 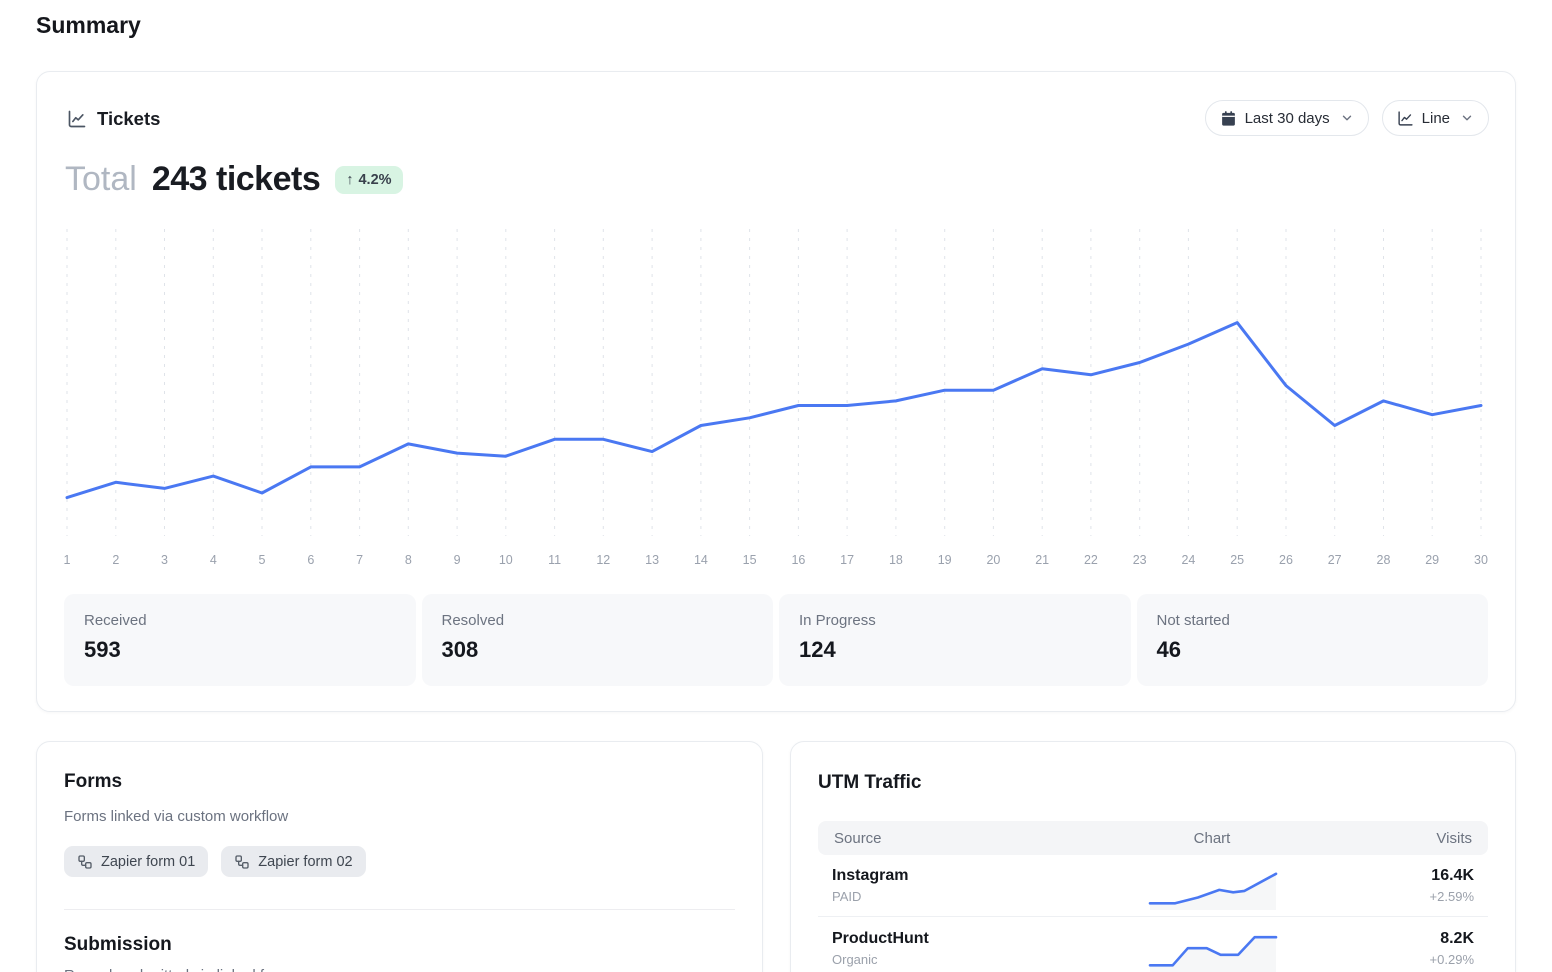 What do you see at coordinates (1335, 560) in the screenshot?
I see `x-axis-label: 27` at bounding box center [1335, 560].